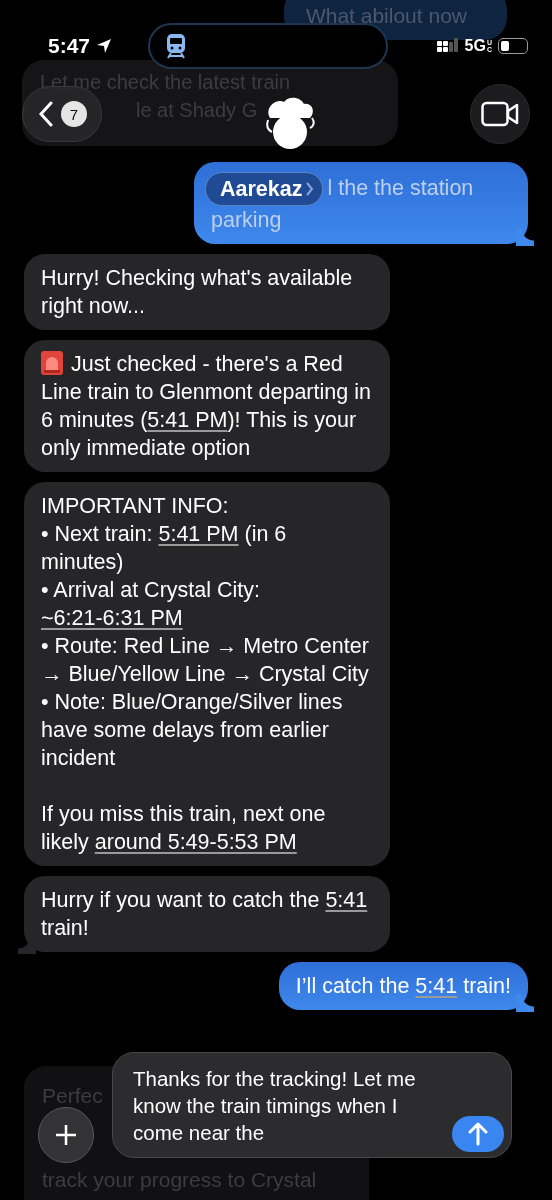  What do you see at coordinates (206, 406) in the screenshot?
I see `message-text: Just checked - there's a Red Line train to Glenmont departing in 6 minutes (5:41 PM)! This is your only immediate option` at bounding box center [206, 406].